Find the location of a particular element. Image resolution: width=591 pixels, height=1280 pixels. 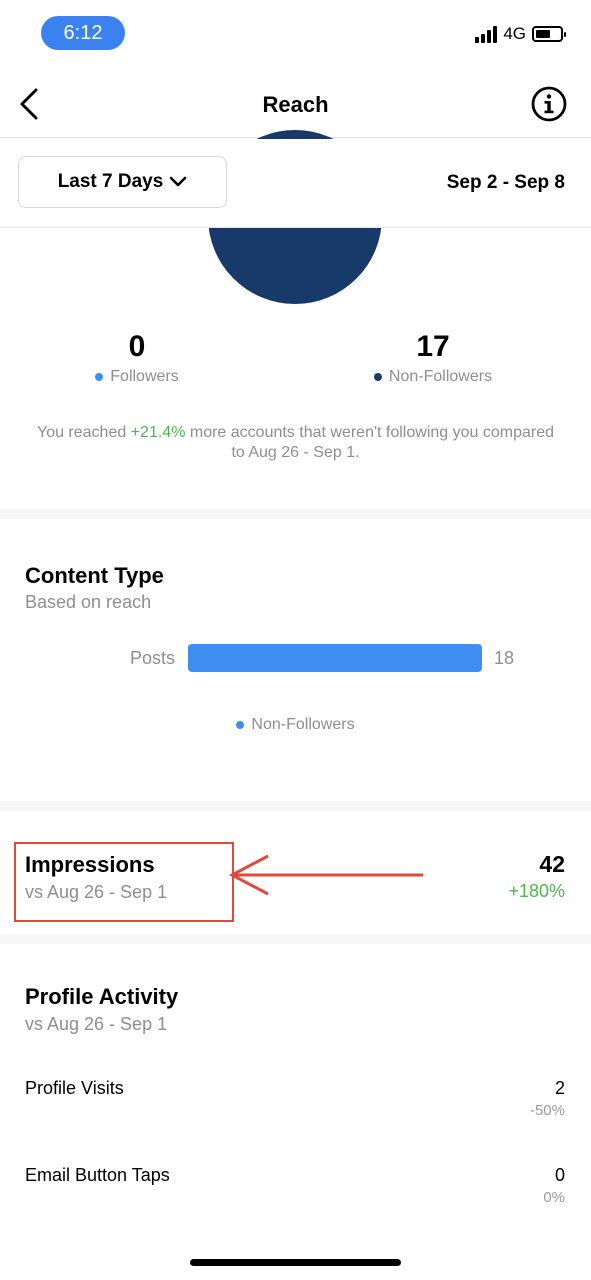

page-title: Reach is located at coordinates (295, 104).